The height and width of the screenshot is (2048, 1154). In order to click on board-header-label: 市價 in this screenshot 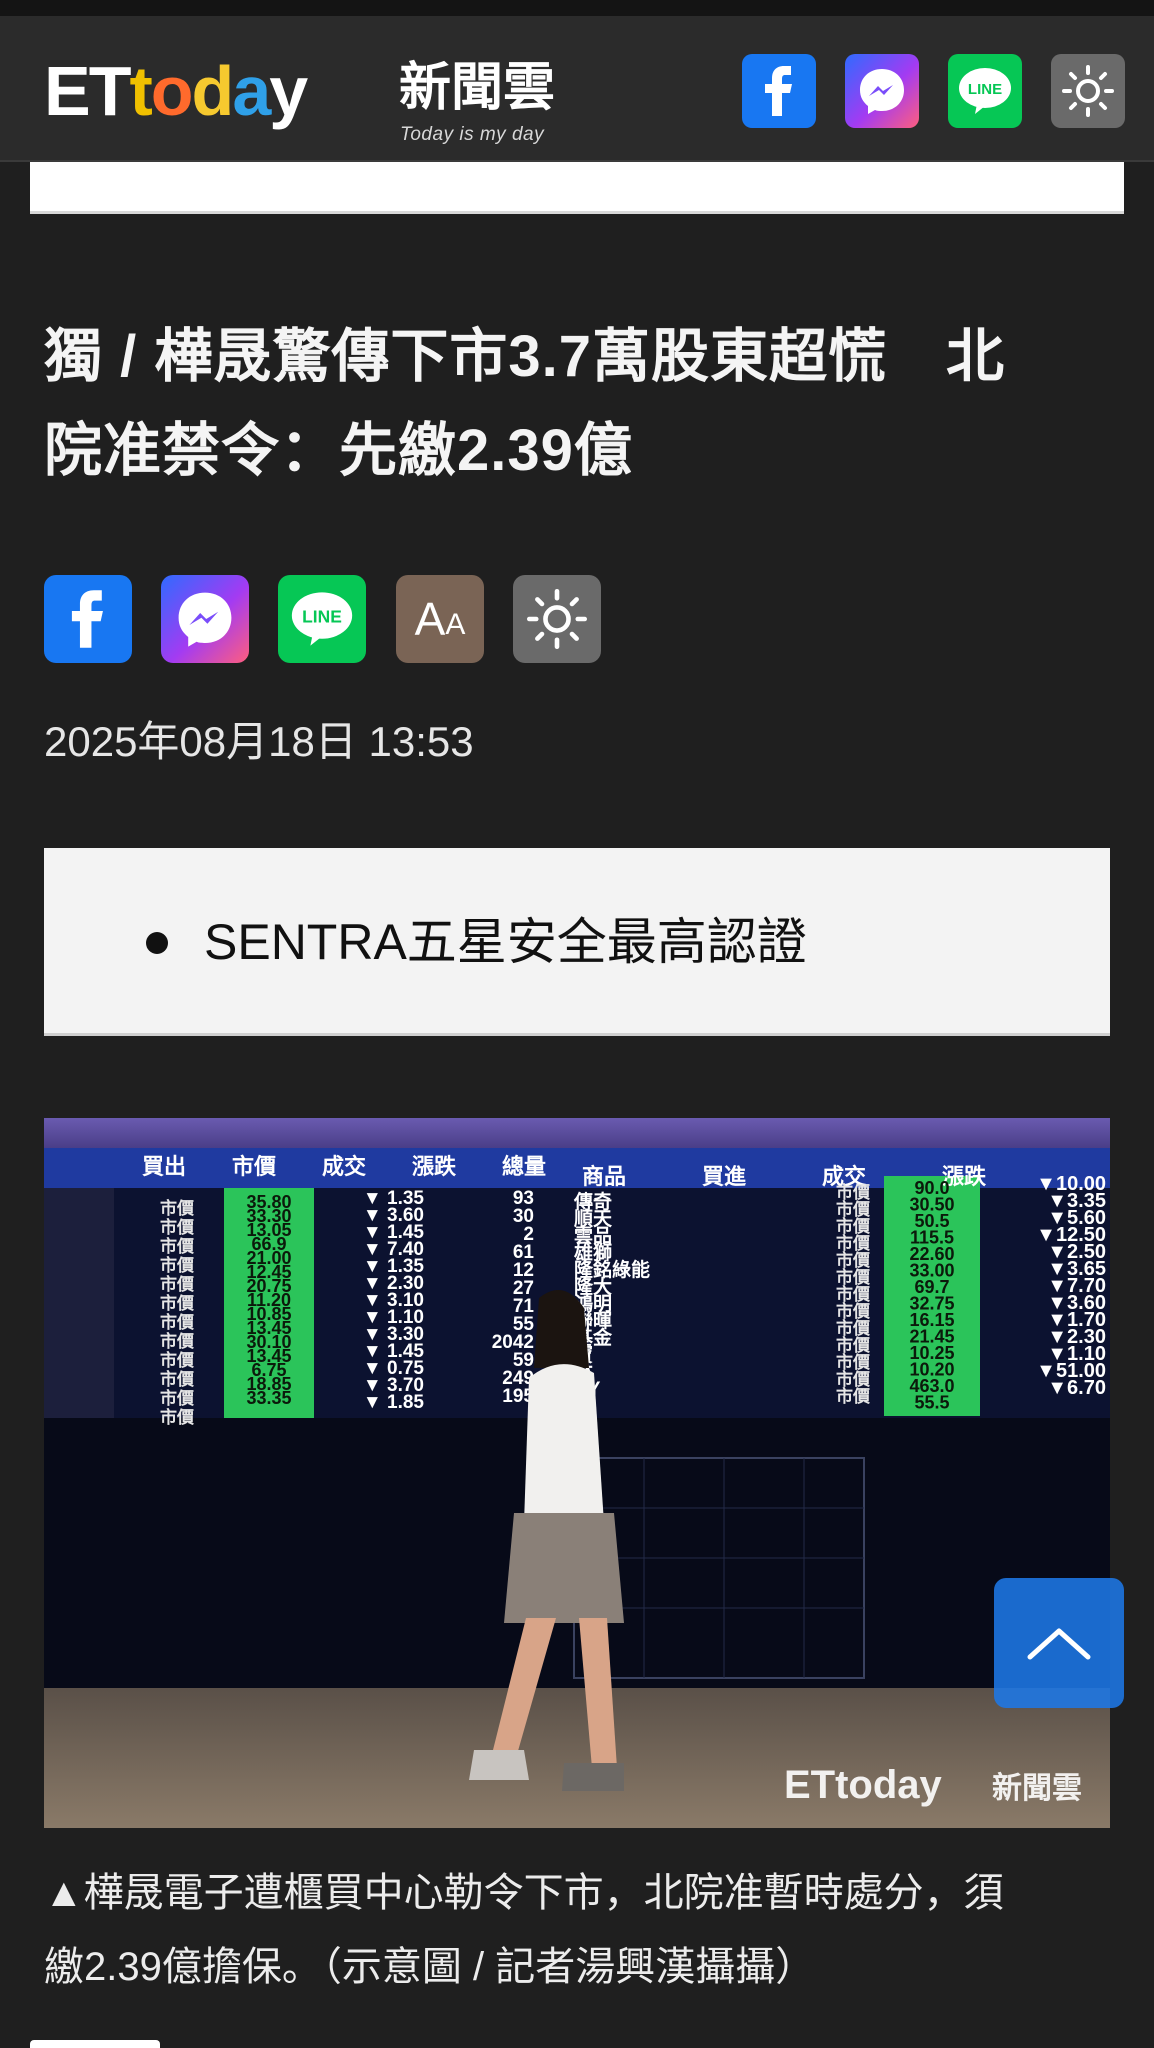, I will do `click(254, 1166)`.